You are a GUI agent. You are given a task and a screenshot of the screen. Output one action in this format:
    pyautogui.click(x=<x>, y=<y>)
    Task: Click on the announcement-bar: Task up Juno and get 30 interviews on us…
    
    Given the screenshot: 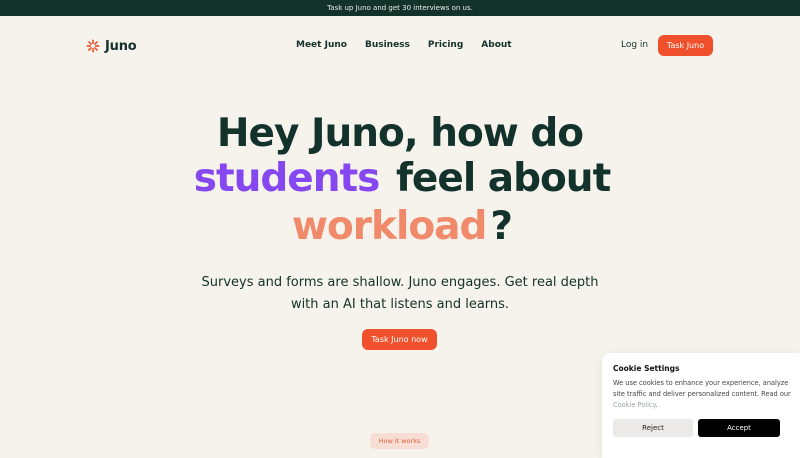 What is the action you would take?
    pyautogui.click(x=400, y=8)
    